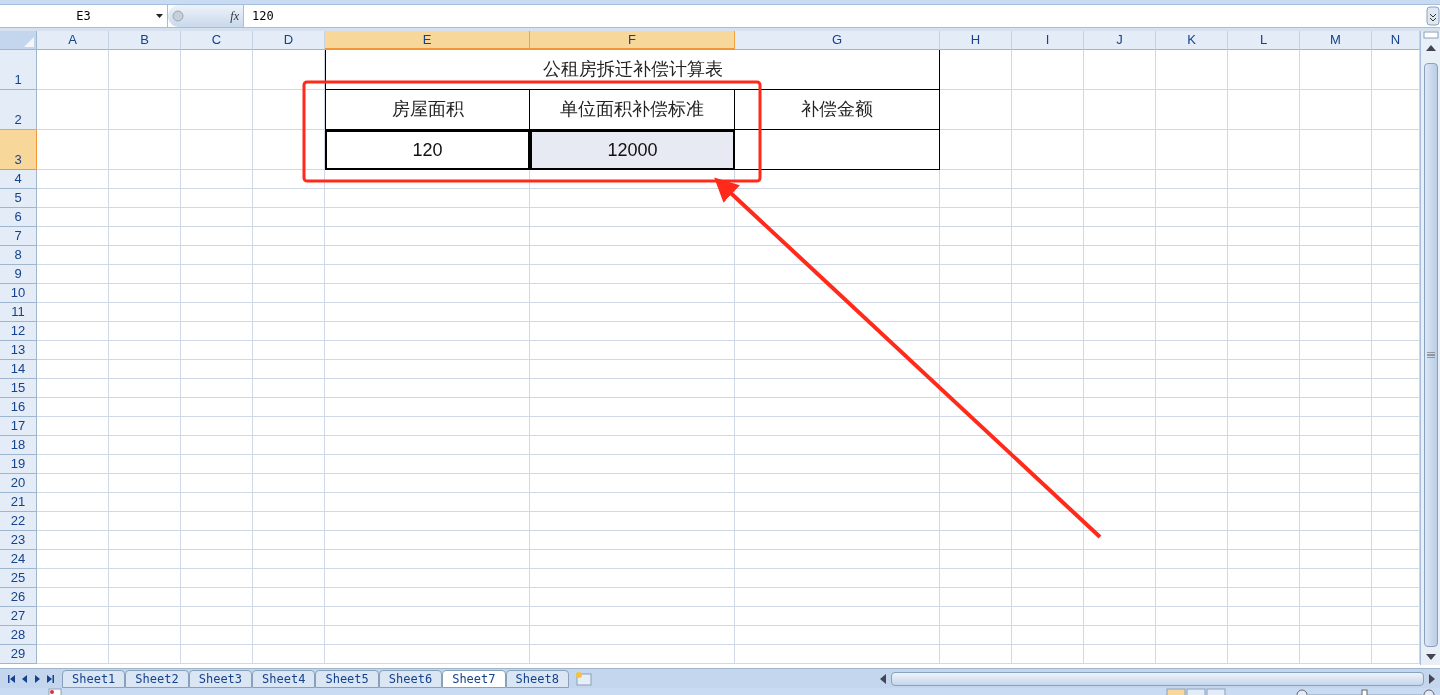 Image resolution: width=1440 pixels, height=695 pixels. What do you see at coordinates (1433, 16) in the screenshot?
I see `expand-icon` at bounding box center [1433, 16].